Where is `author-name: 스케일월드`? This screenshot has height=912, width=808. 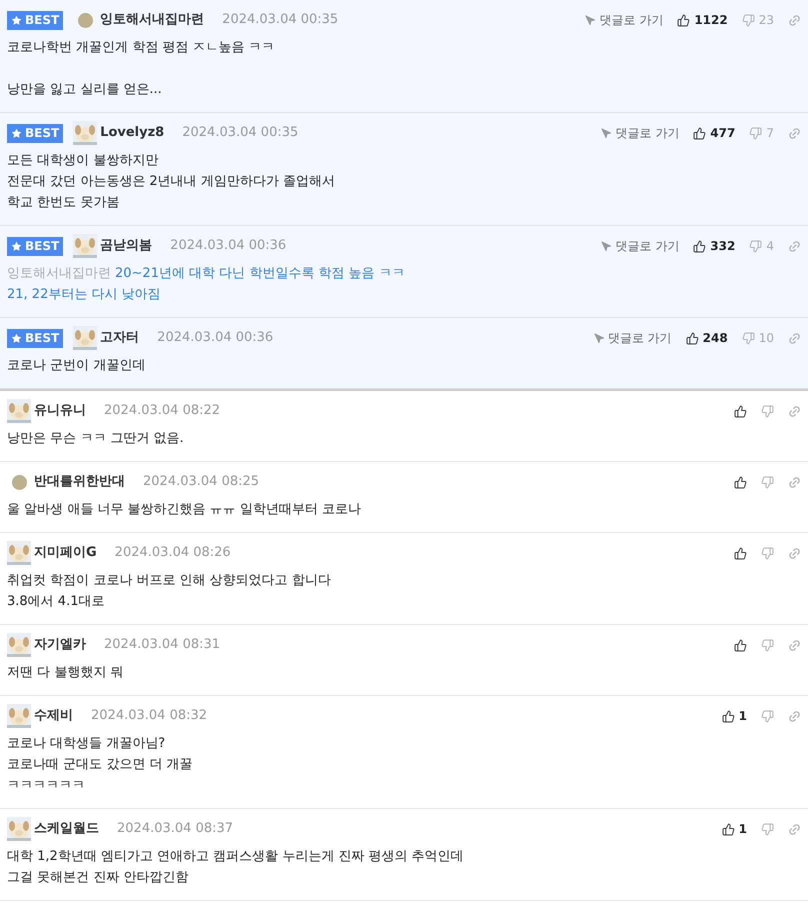
author-name: 스케일월드 is located at coordinates (66, 829).